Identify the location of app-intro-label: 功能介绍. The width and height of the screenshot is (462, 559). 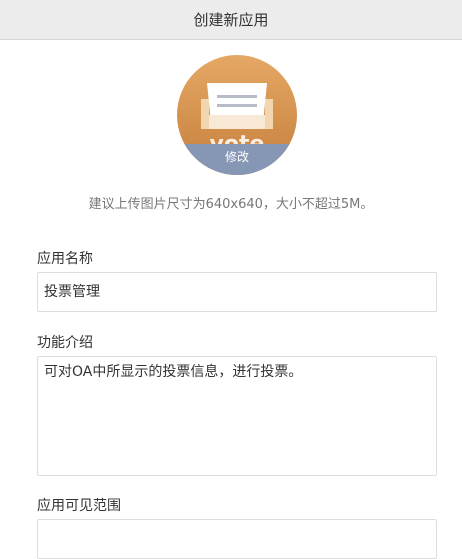
(65, 343).